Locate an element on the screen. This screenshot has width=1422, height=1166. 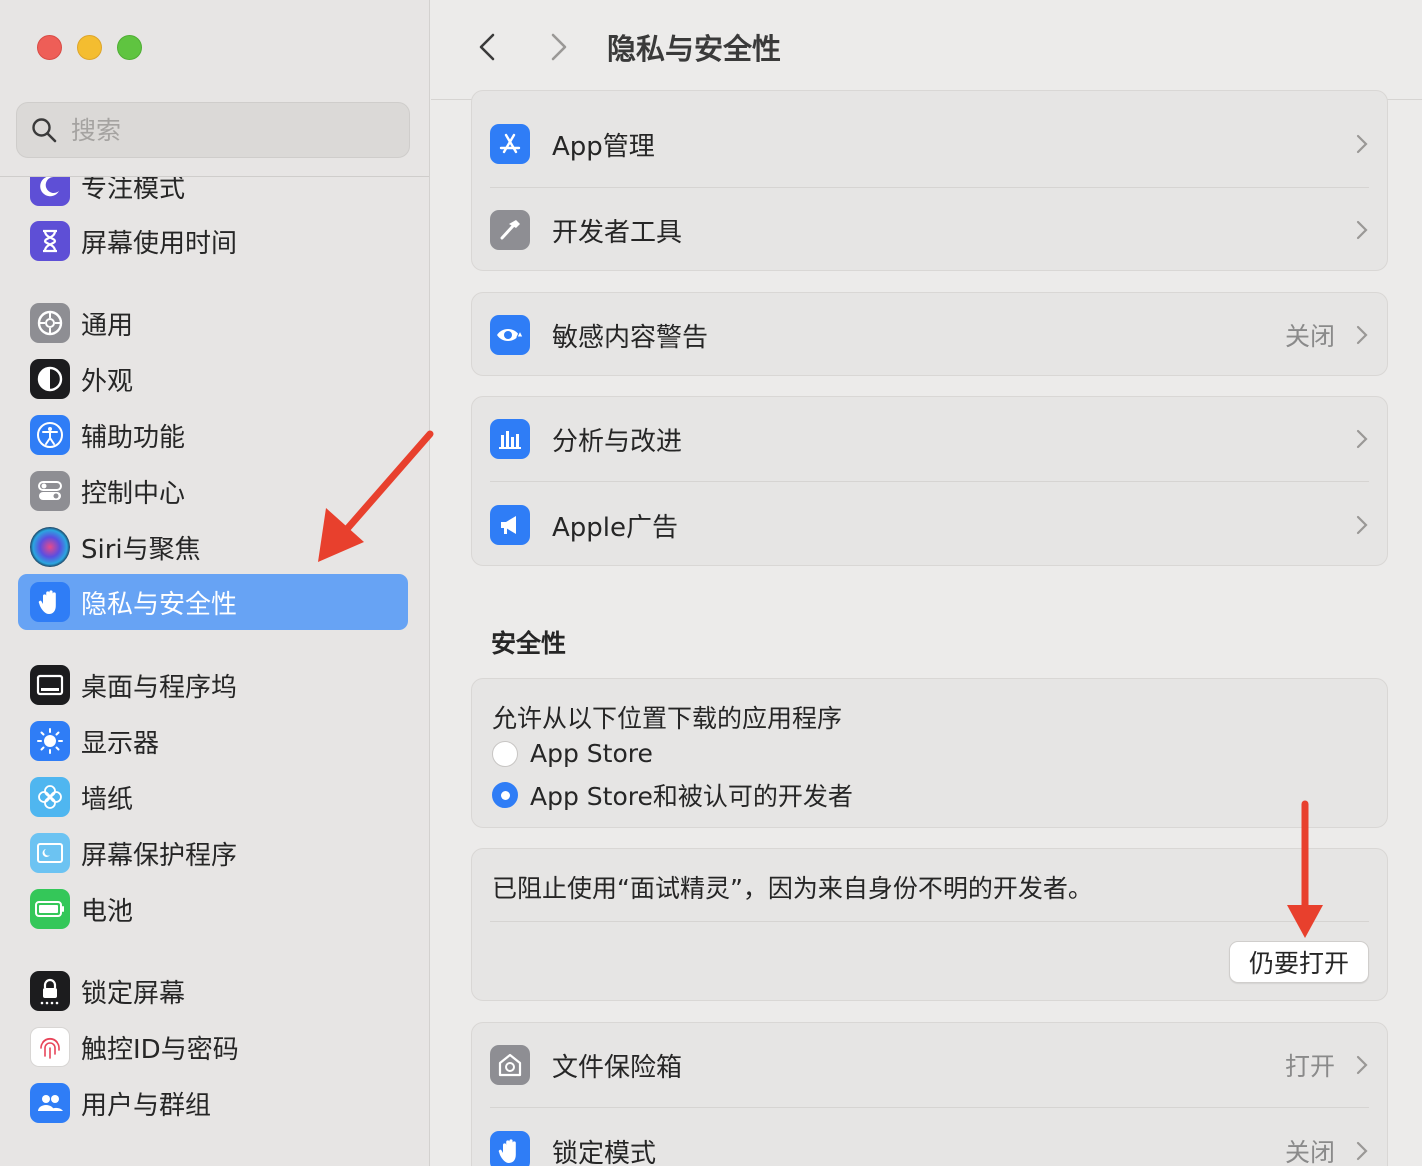
open-anyway-button: 仍要打开 is located at coordinates (1299, 962).